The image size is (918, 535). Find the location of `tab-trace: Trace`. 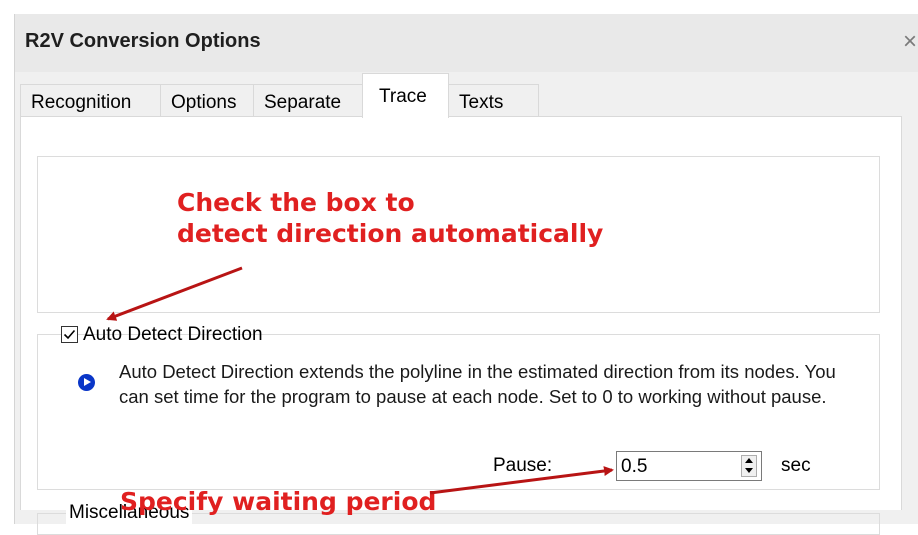

tab-trace: Trace is located at coordinates (405, 95).